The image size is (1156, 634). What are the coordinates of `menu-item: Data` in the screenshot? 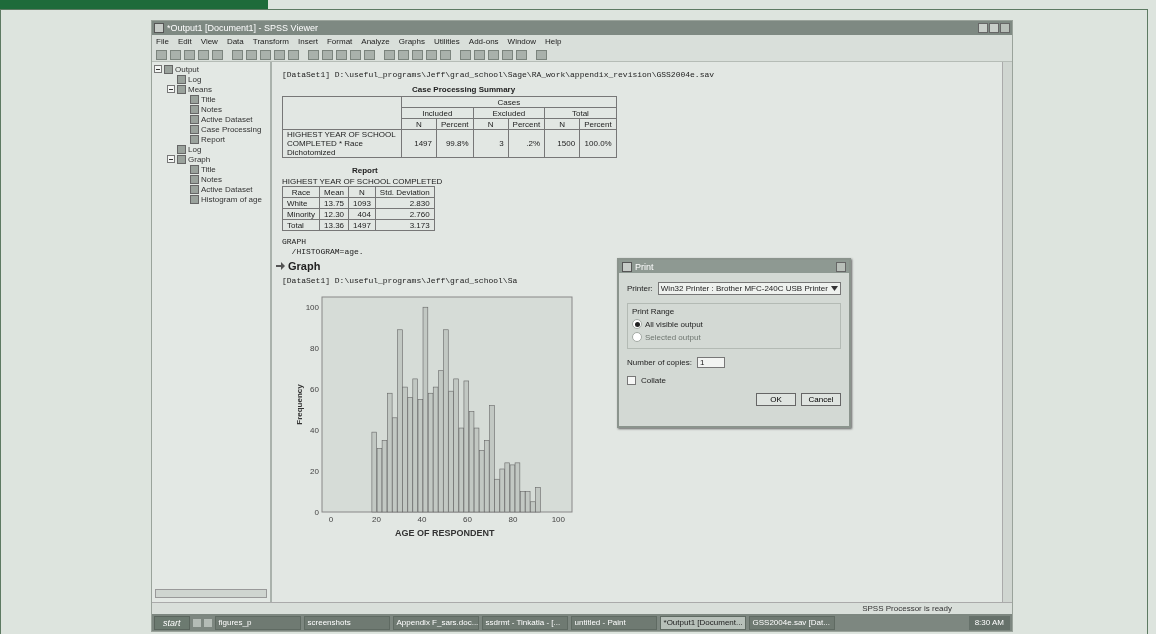 It's located at (235, 41).